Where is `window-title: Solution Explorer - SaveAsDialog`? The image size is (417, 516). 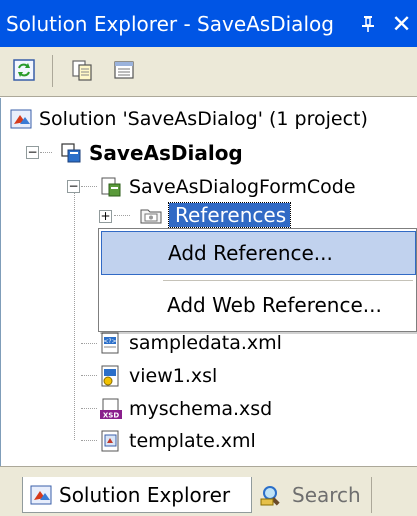 window-title: Solution Explorer - SaveAsDialog is located at coordinates (170, 23).